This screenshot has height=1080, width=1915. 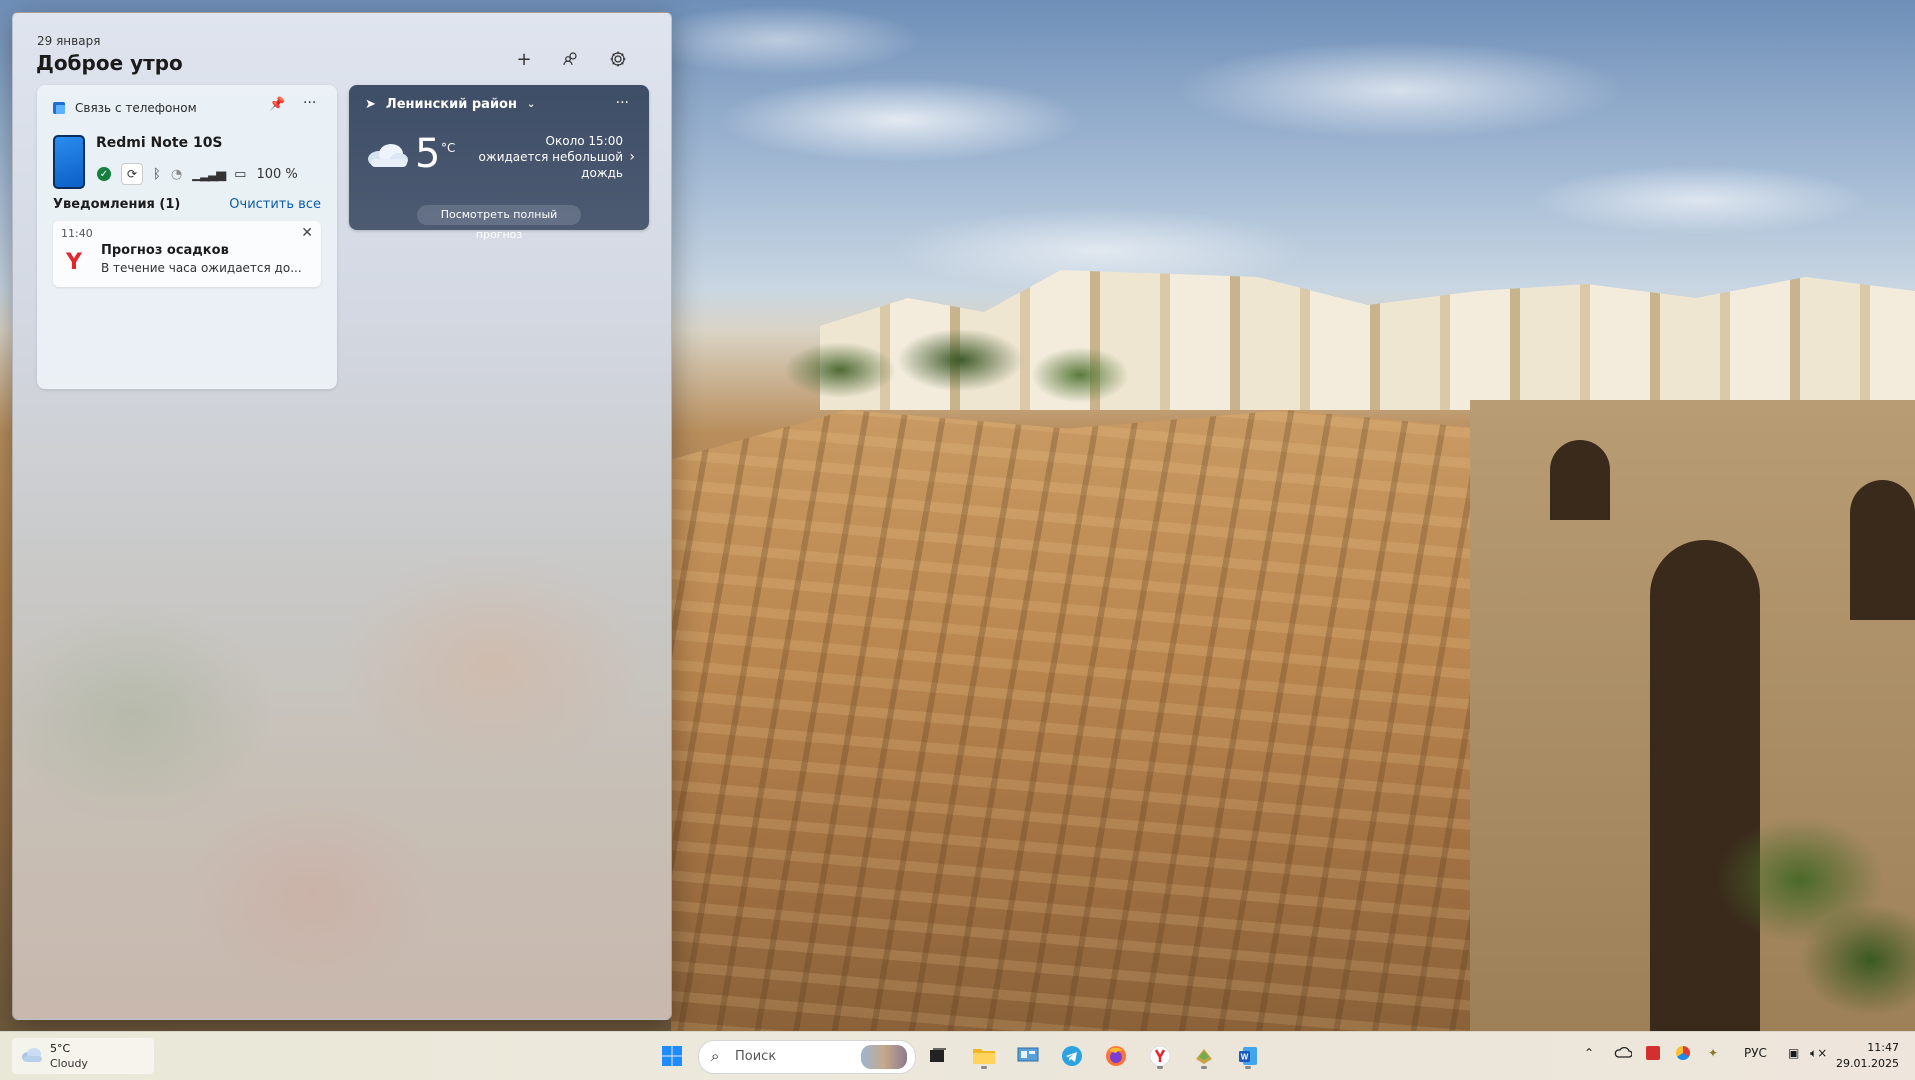 I want to click on gear-icon, so click(x=618, y=59).